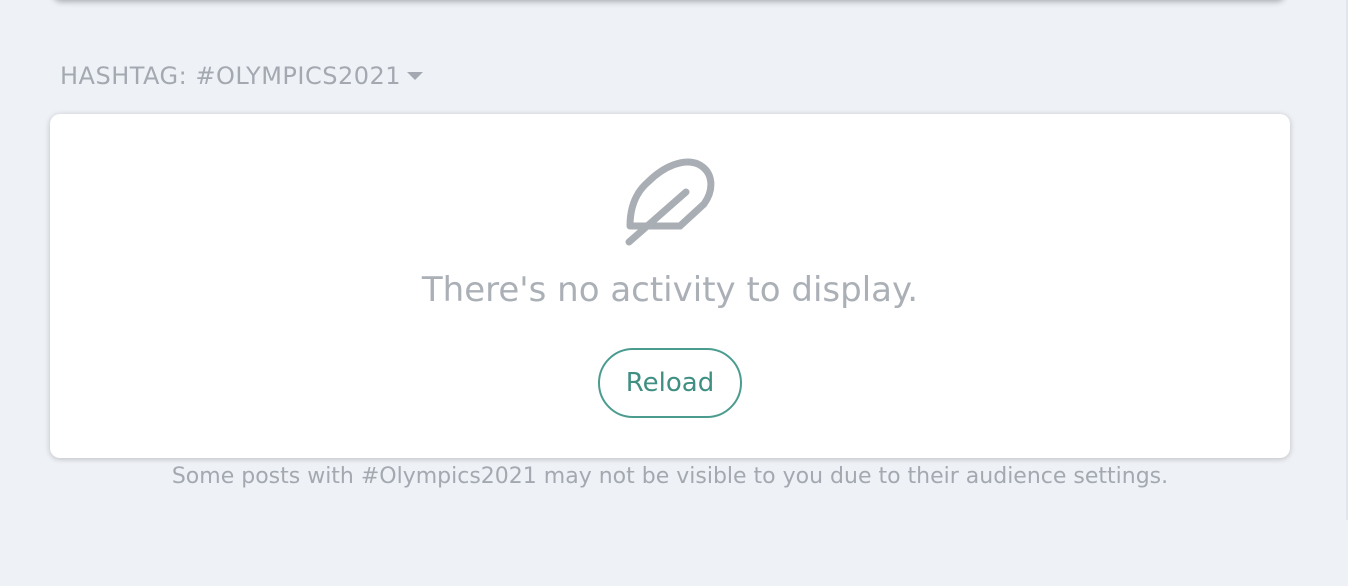 The width and height of the screenshot is (1348, 586). What do you see at coordinates (415, 76) in the screenshot?
I see `caret-down-icon` at bounding box center [415, 76].